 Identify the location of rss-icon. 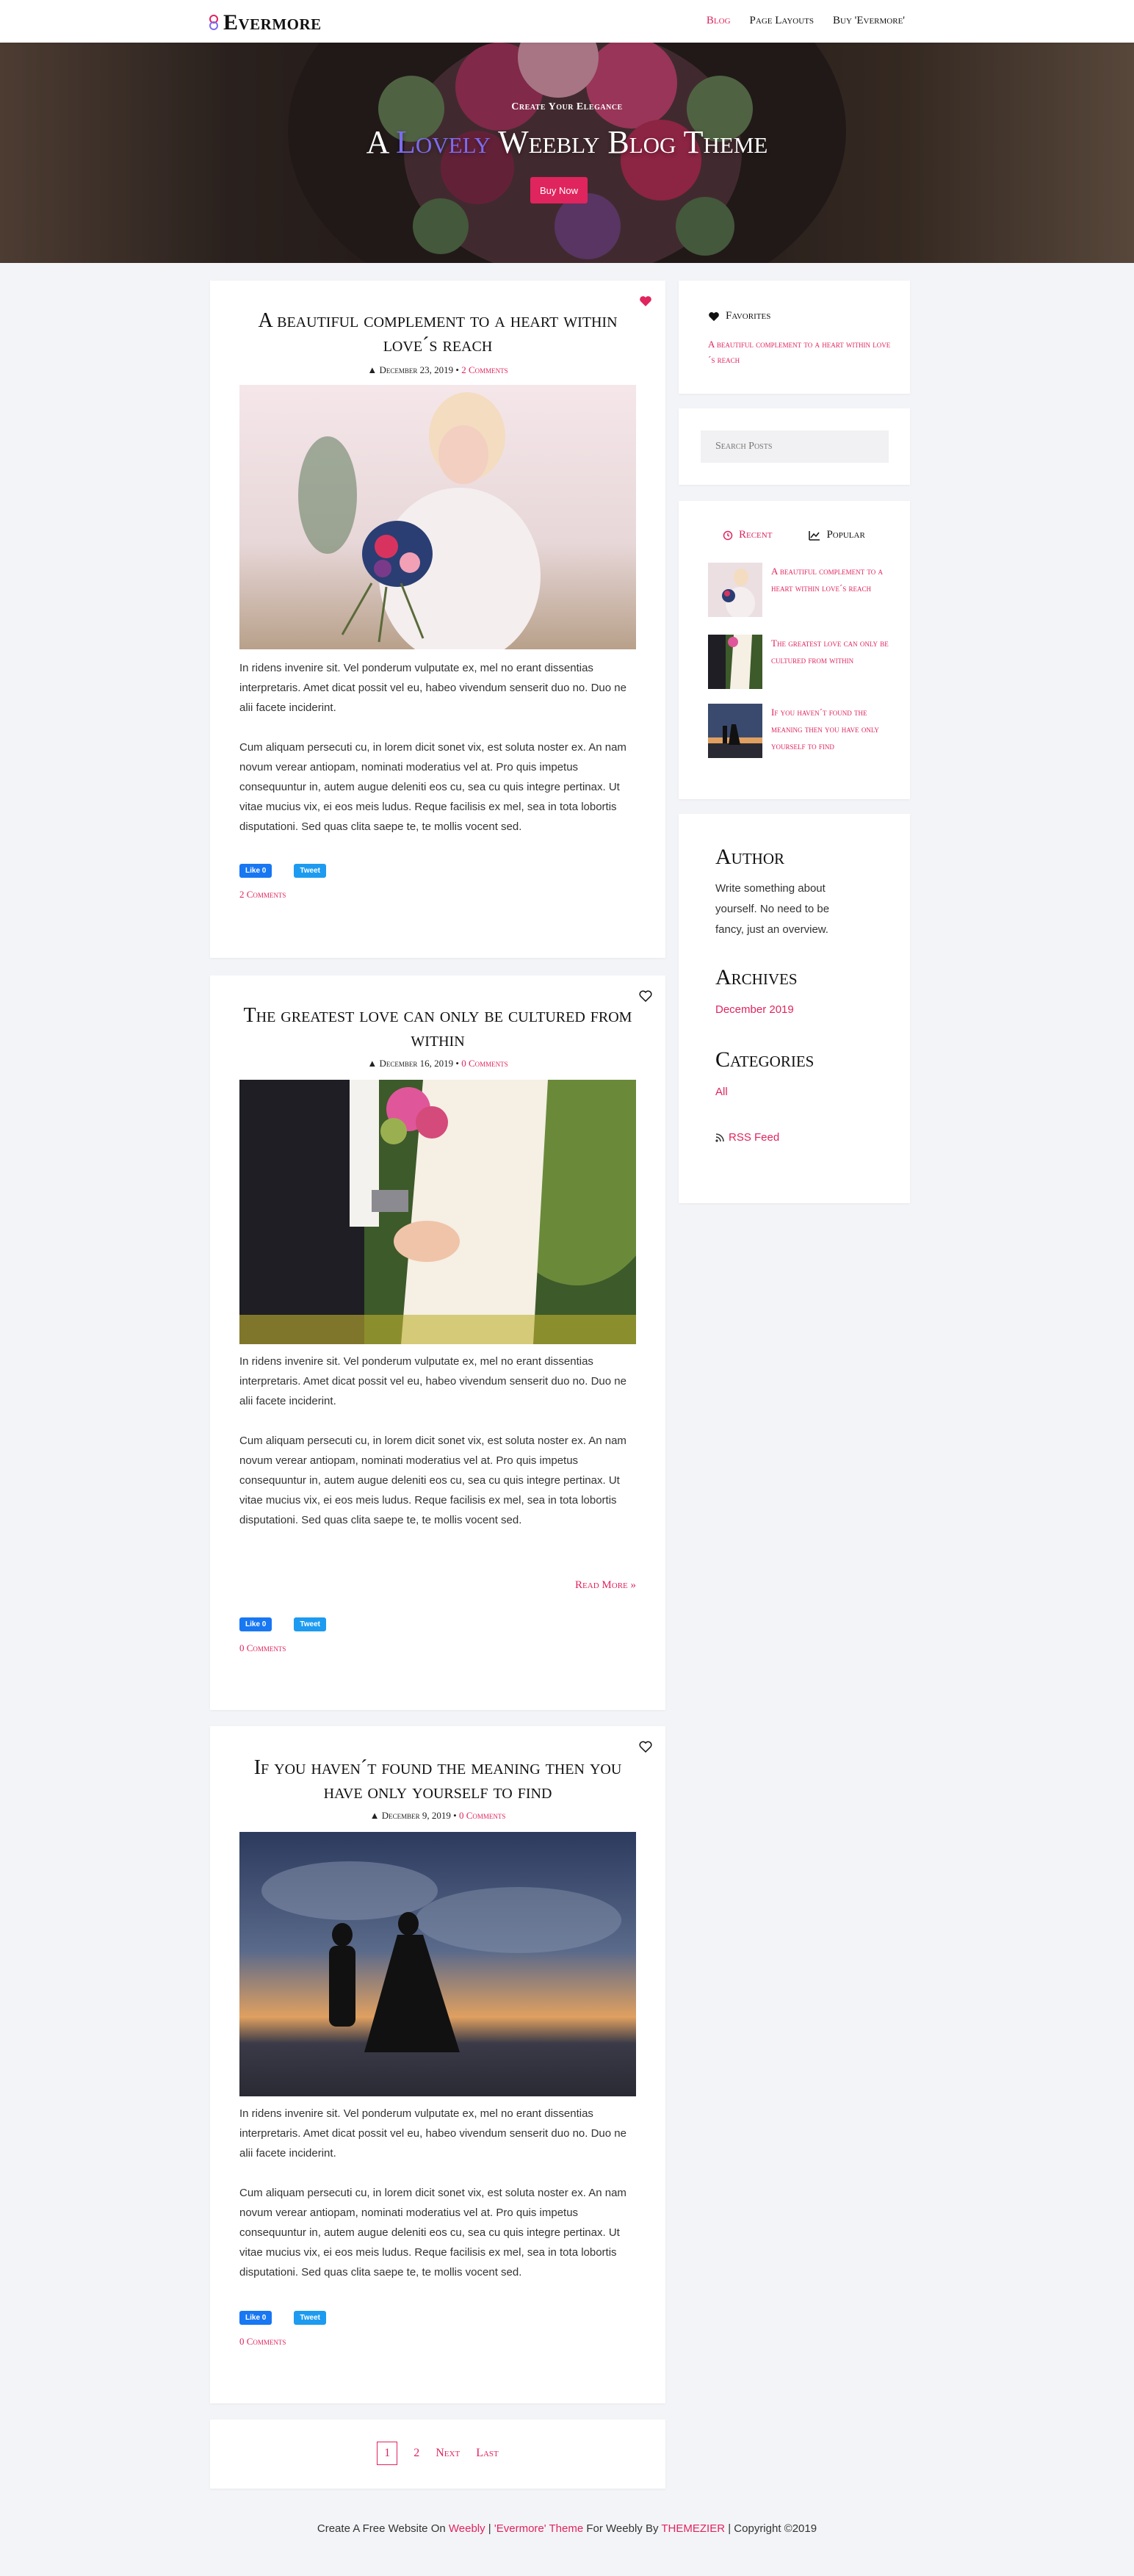
(719, 1137).